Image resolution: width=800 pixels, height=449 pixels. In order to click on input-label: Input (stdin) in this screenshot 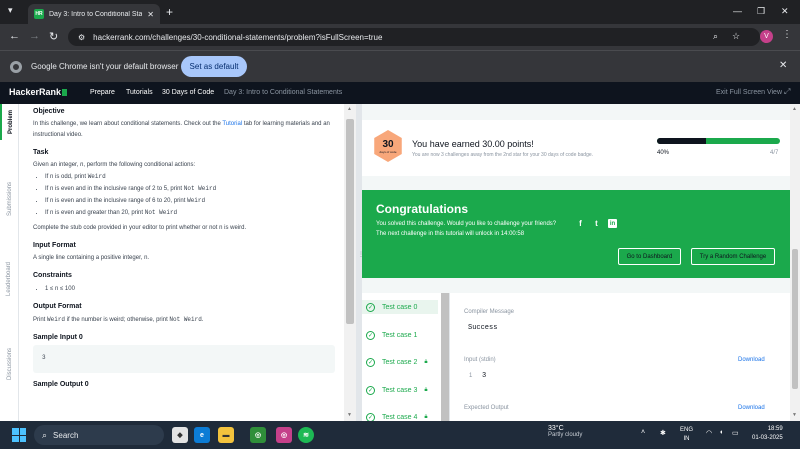, I will do `click(480, 360)`.